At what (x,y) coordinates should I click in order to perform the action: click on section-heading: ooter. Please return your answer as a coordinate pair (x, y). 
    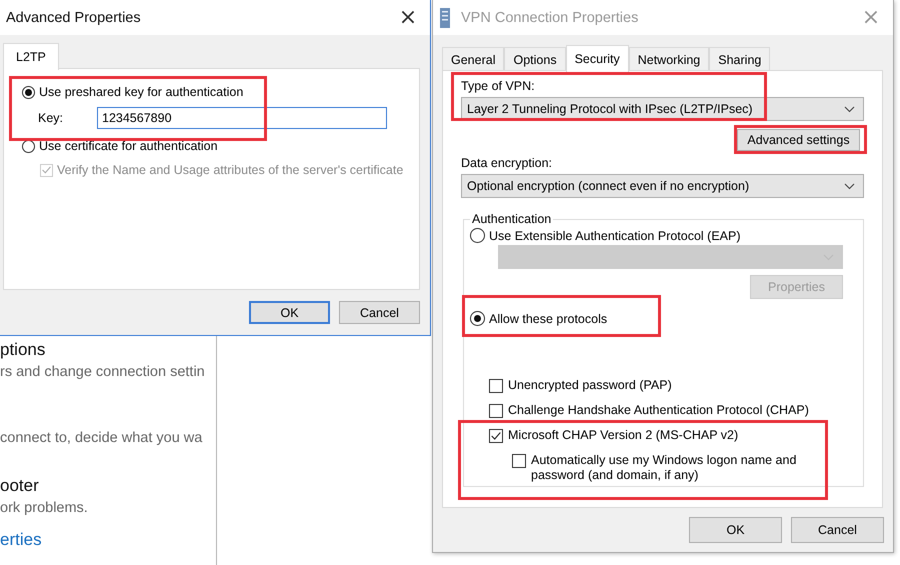
    Looking at the image, I should click on (20, 486).